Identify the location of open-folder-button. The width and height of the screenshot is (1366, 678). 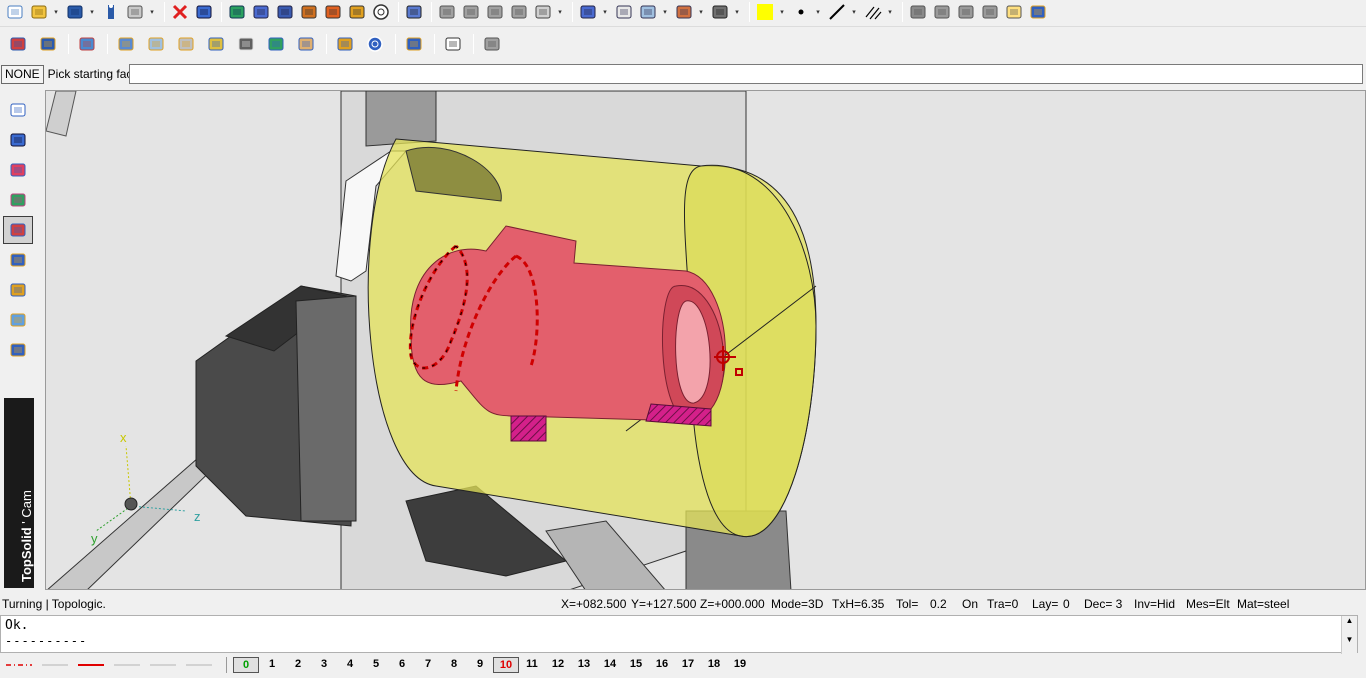
(39, 12).